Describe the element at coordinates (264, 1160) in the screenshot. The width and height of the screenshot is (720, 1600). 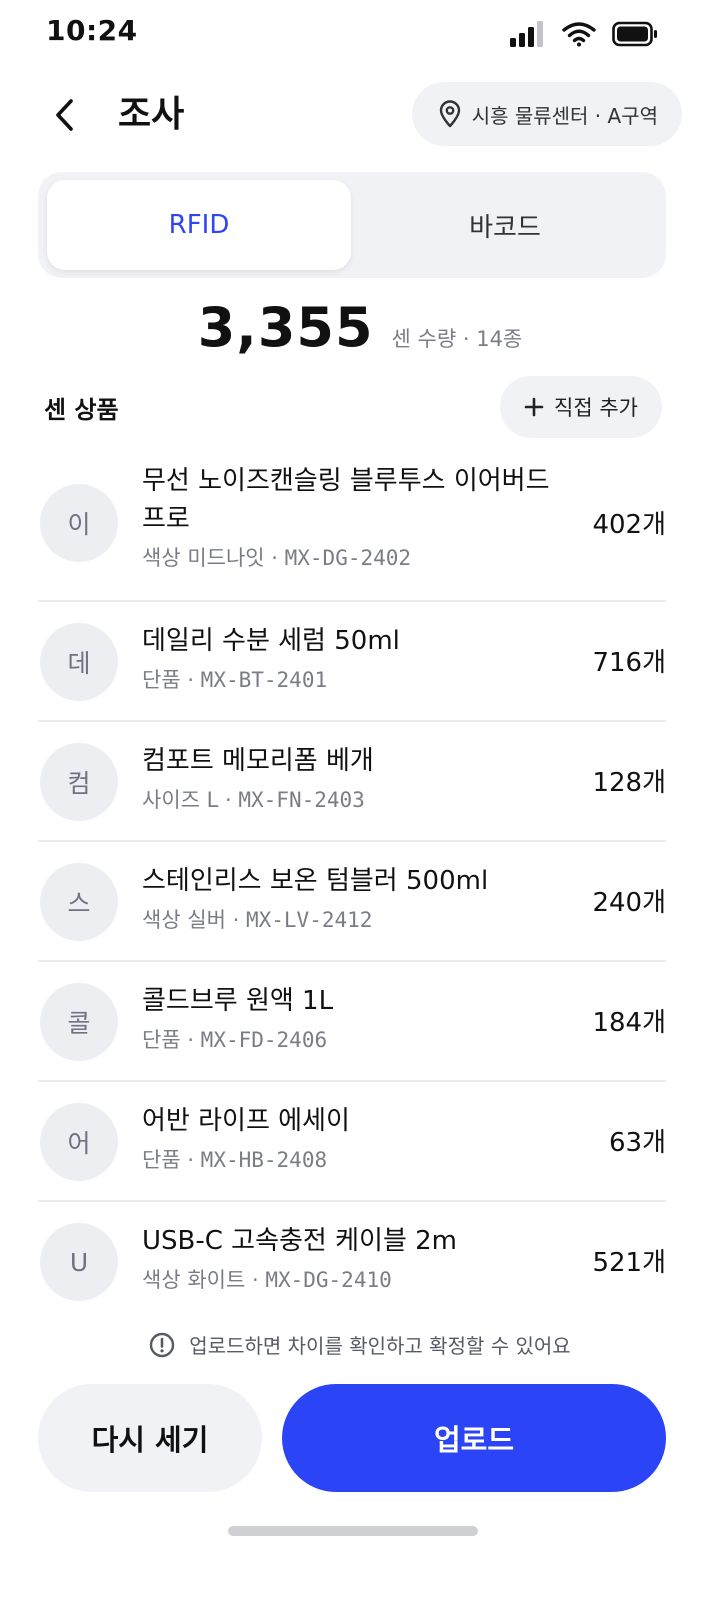
I see `product-sku: MX-HB-2408` at that location.